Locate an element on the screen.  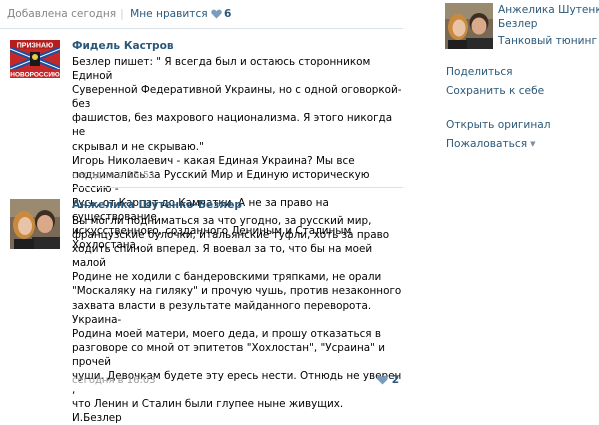
comment-time: сегодня в 15:51 is located at coordinates (114, 175).